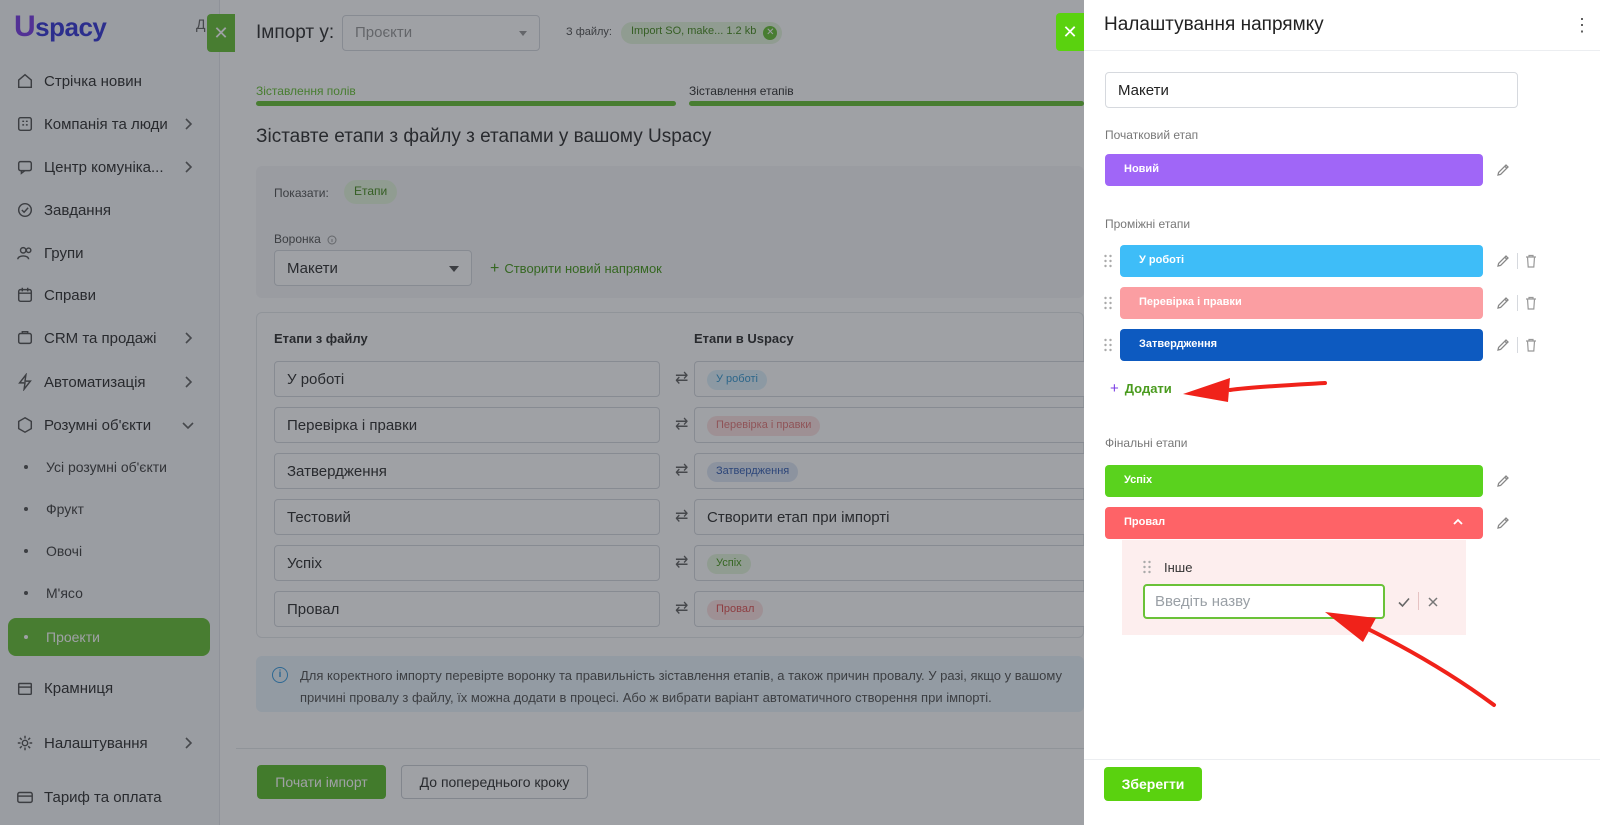 This screenshot has width=1600, height=825. What do you see at coordinates (1294, 481) in the screenshot?
I see `stage-success: Успіх` at bounding box center [1294, 481].